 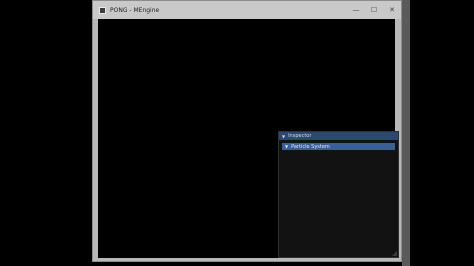 I want to click on maximize-button: ☐, so click(x=374, y=10).